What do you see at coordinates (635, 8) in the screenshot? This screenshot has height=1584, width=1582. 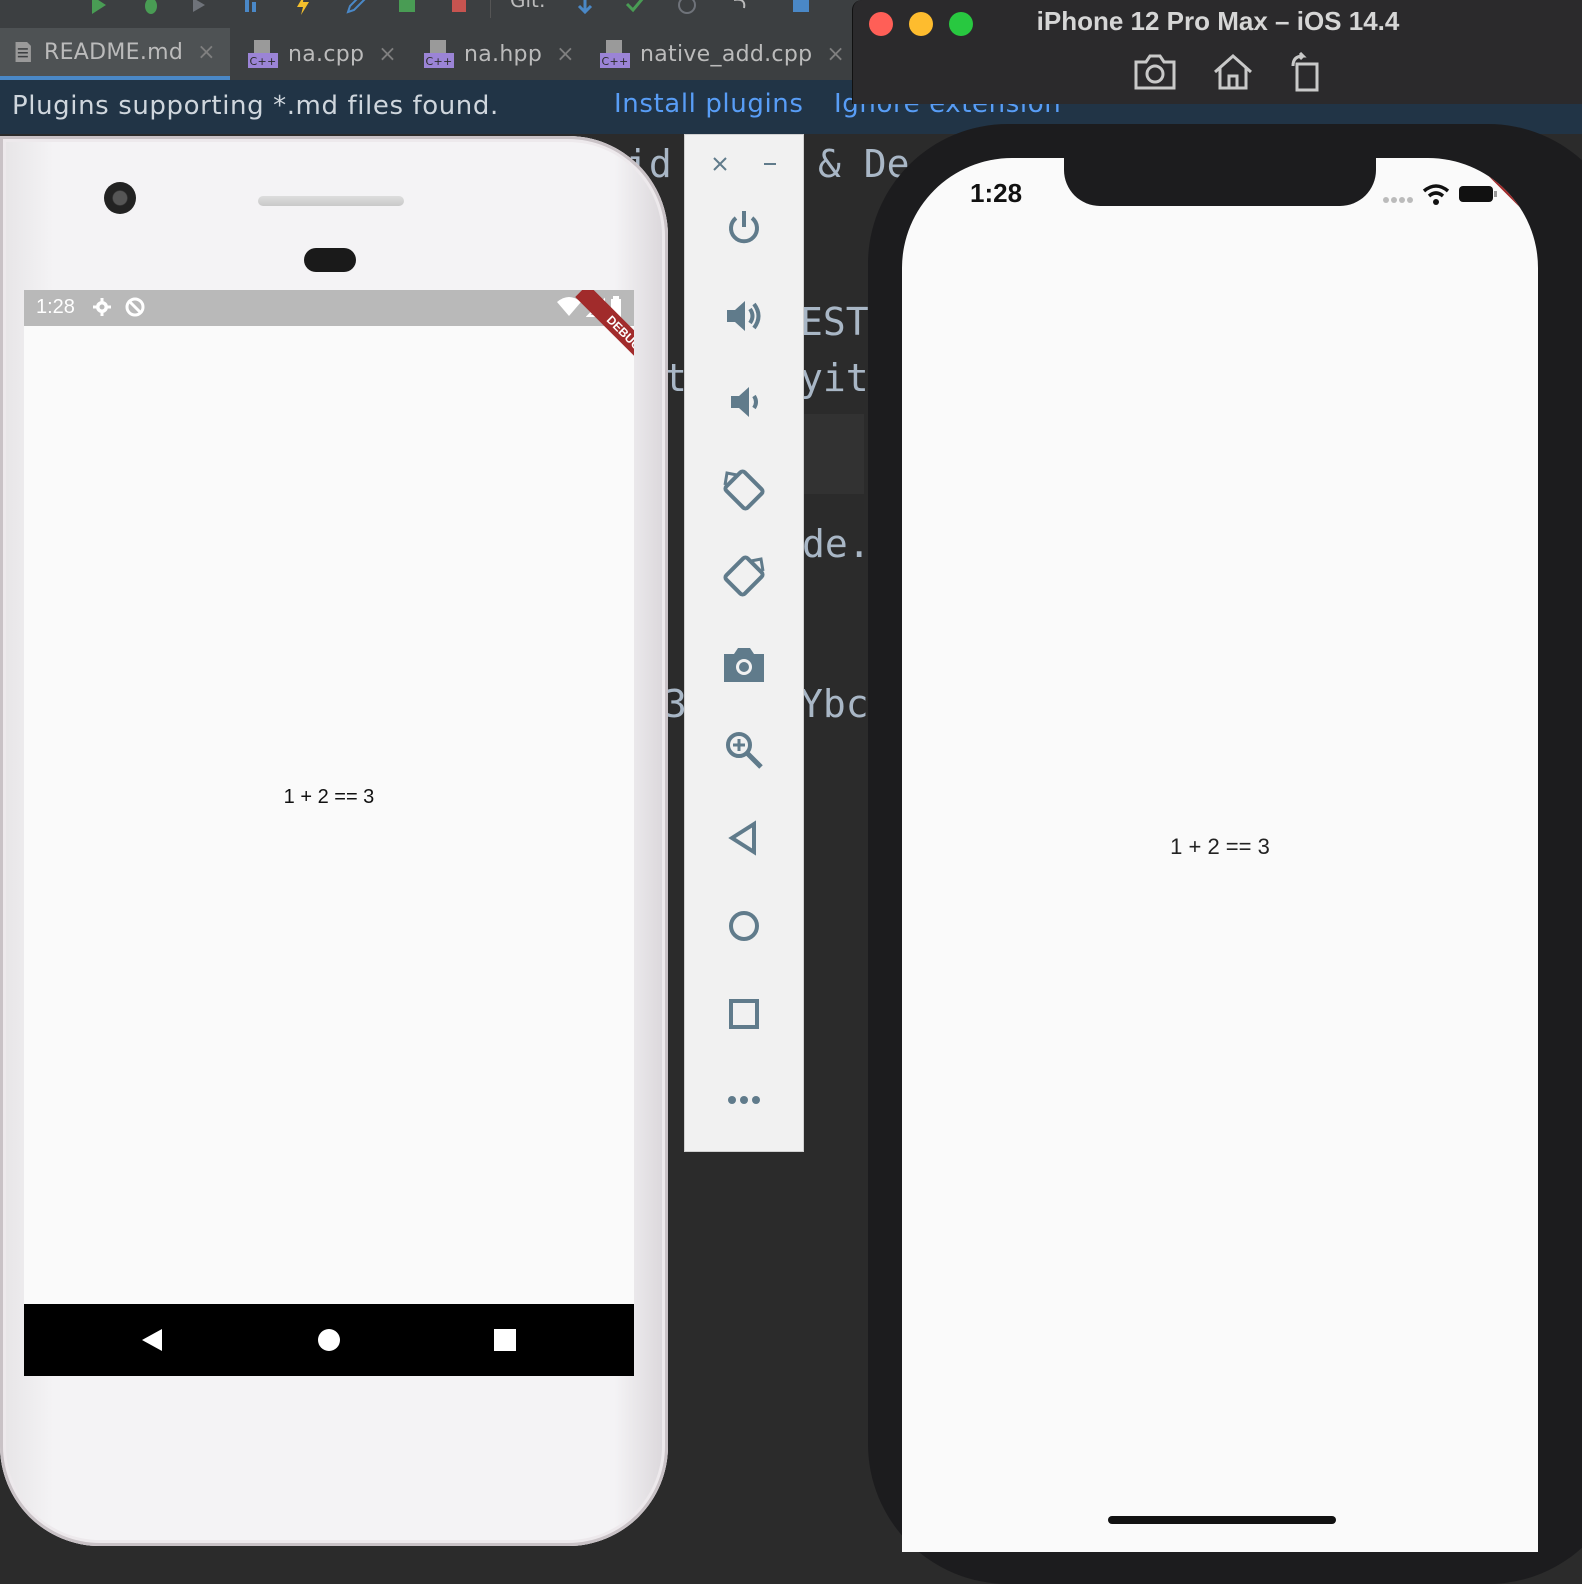 I see `git-commit-icon` at bounding box center [635, 8].